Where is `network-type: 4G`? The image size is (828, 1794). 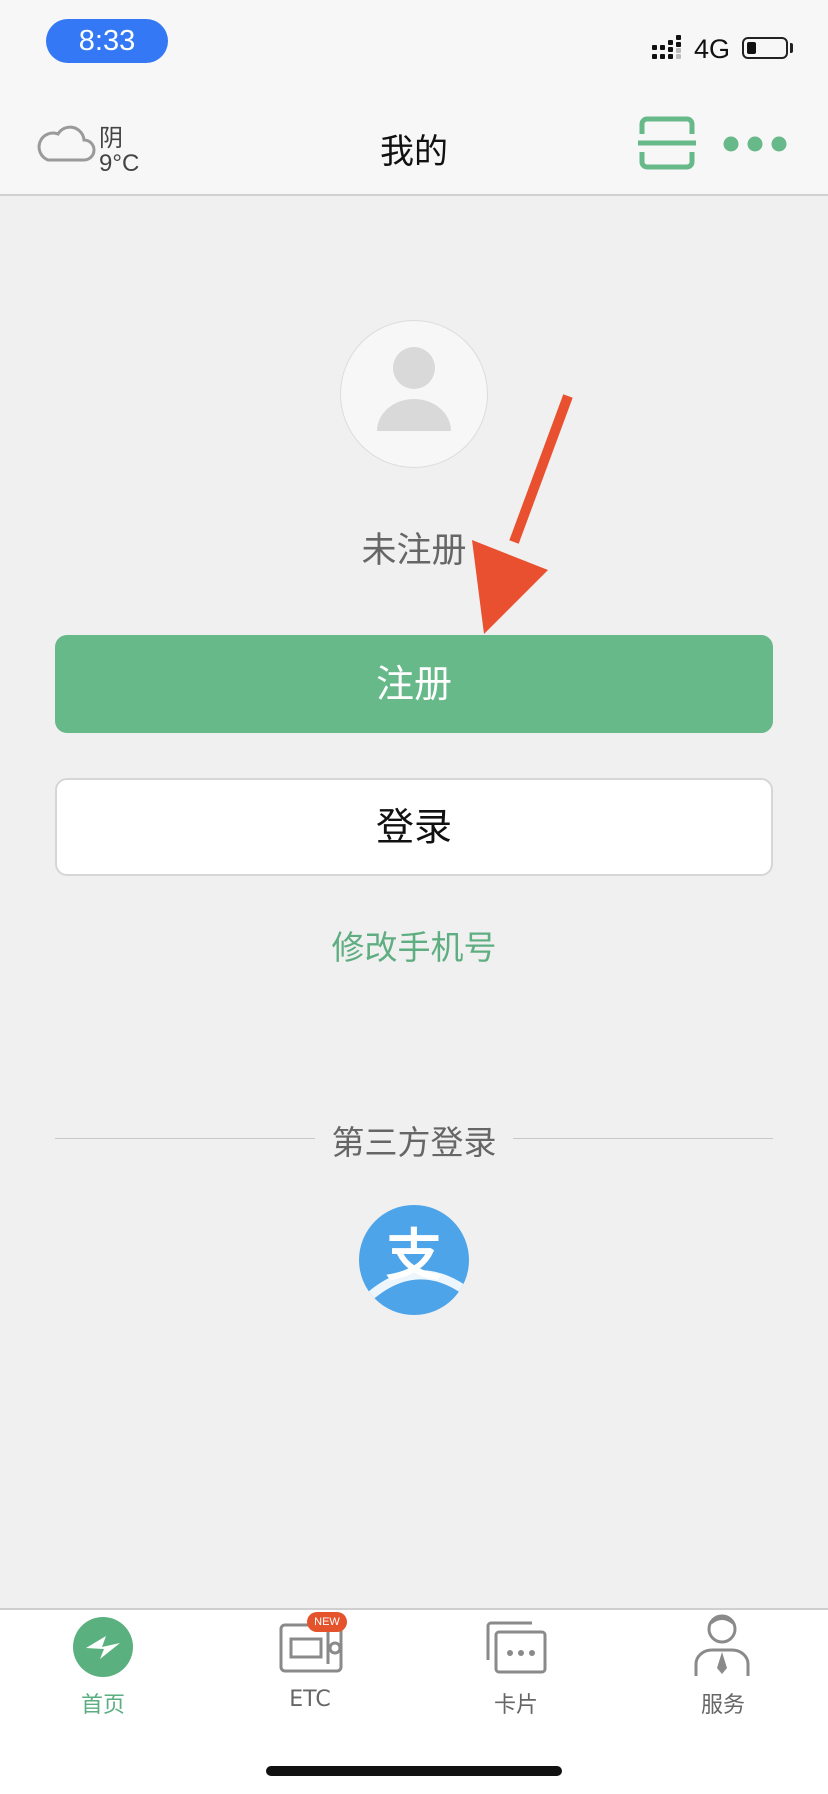 network-type: 4G is located at coordinates (712, 49).